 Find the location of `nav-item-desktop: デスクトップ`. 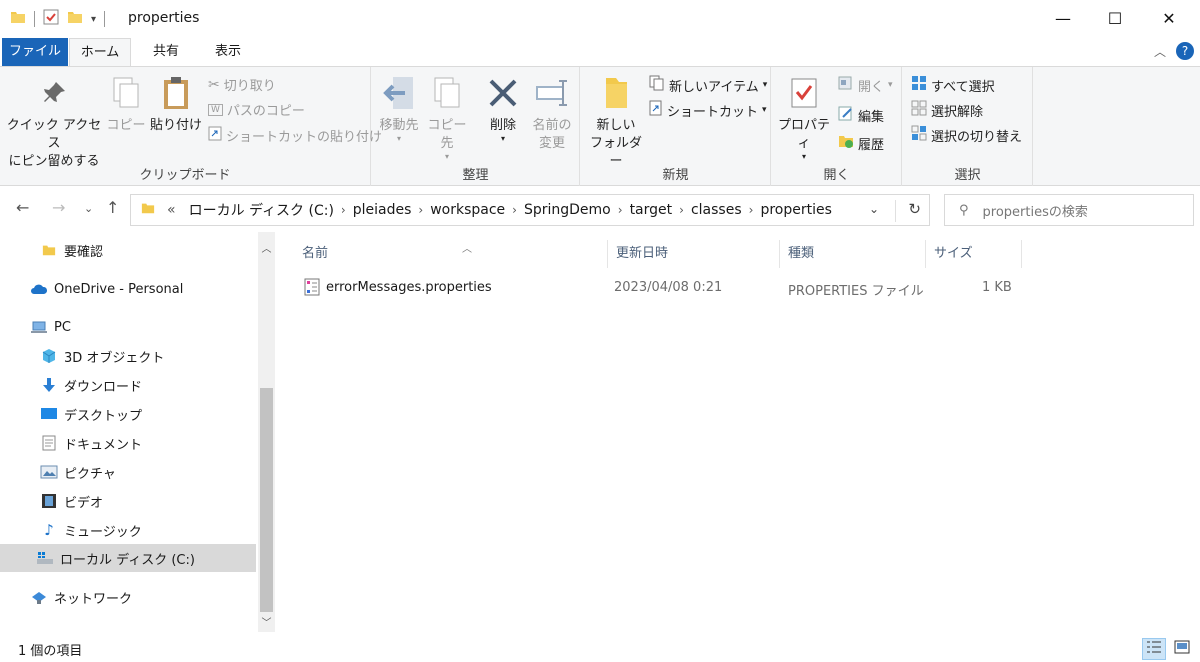

nav-item-desktop: デスクトップ is located at coordinates (128, 414).